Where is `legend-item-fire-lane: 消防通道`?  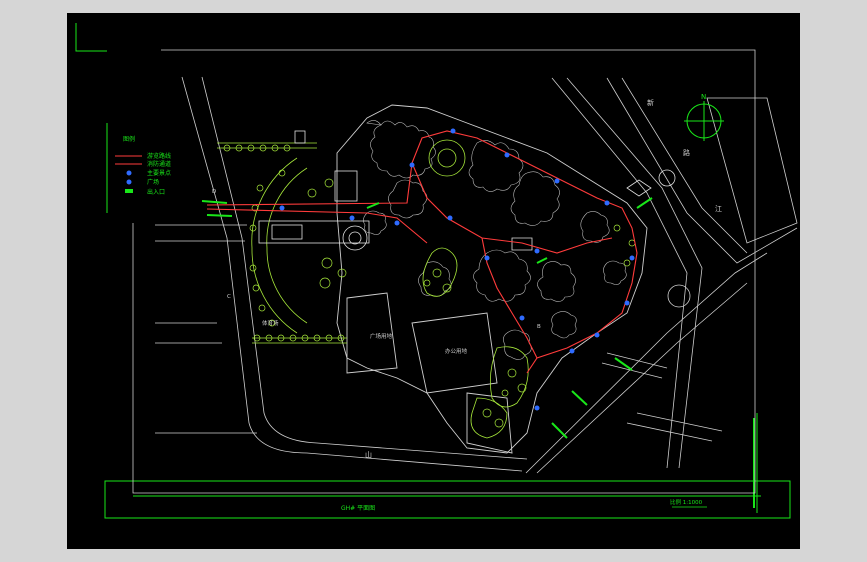
legend-item-fire-lane: 消防通道 is located at coordinates (159, 164).